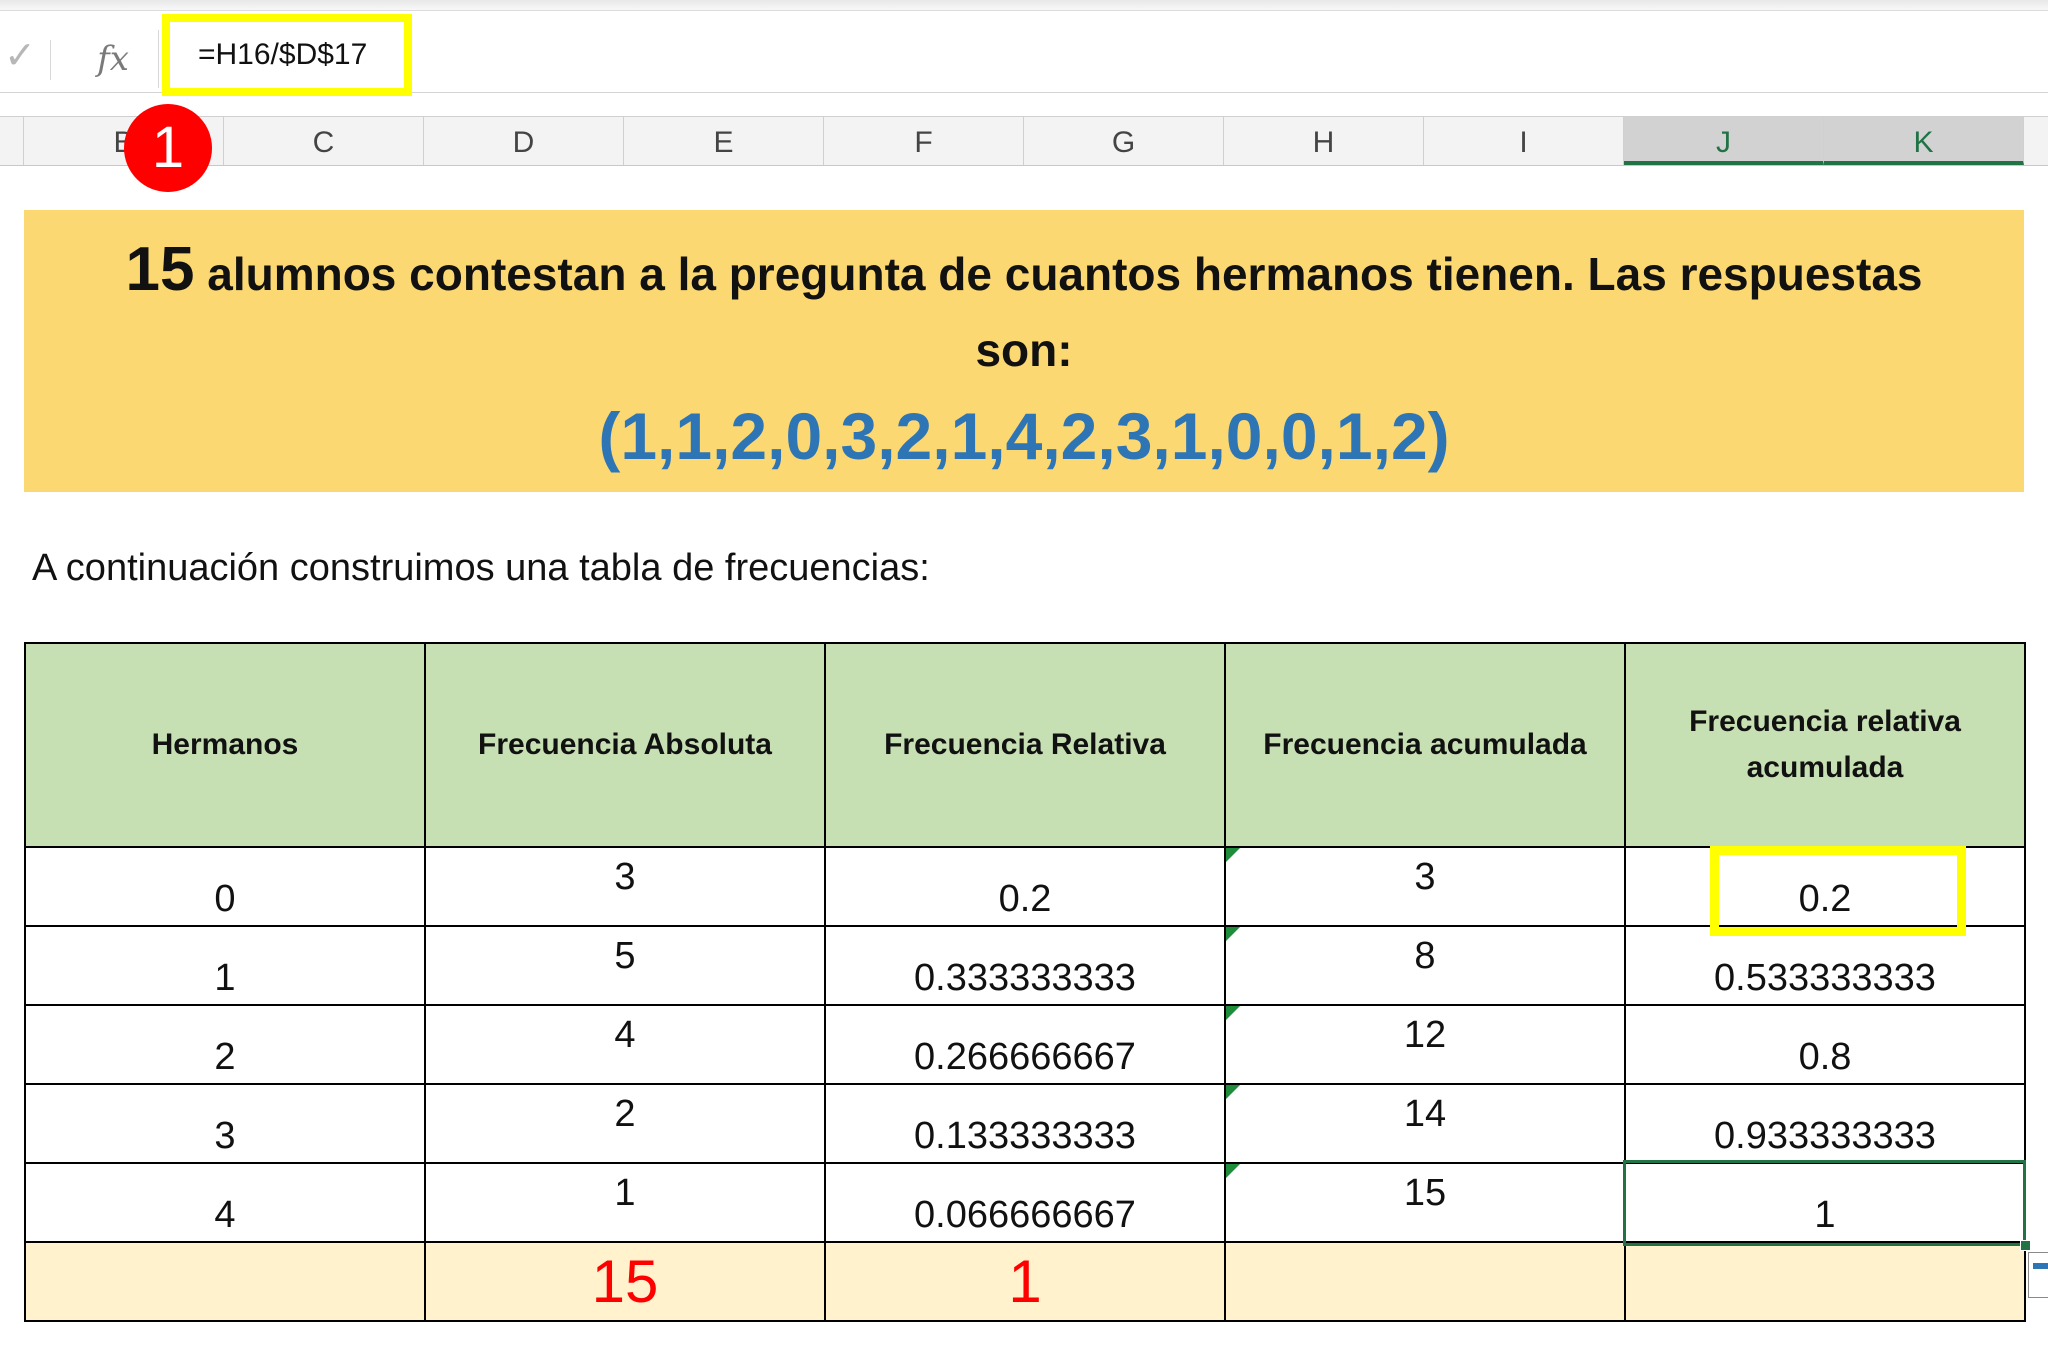  I want to click on cell-acum: 3, so click(1425, 886).